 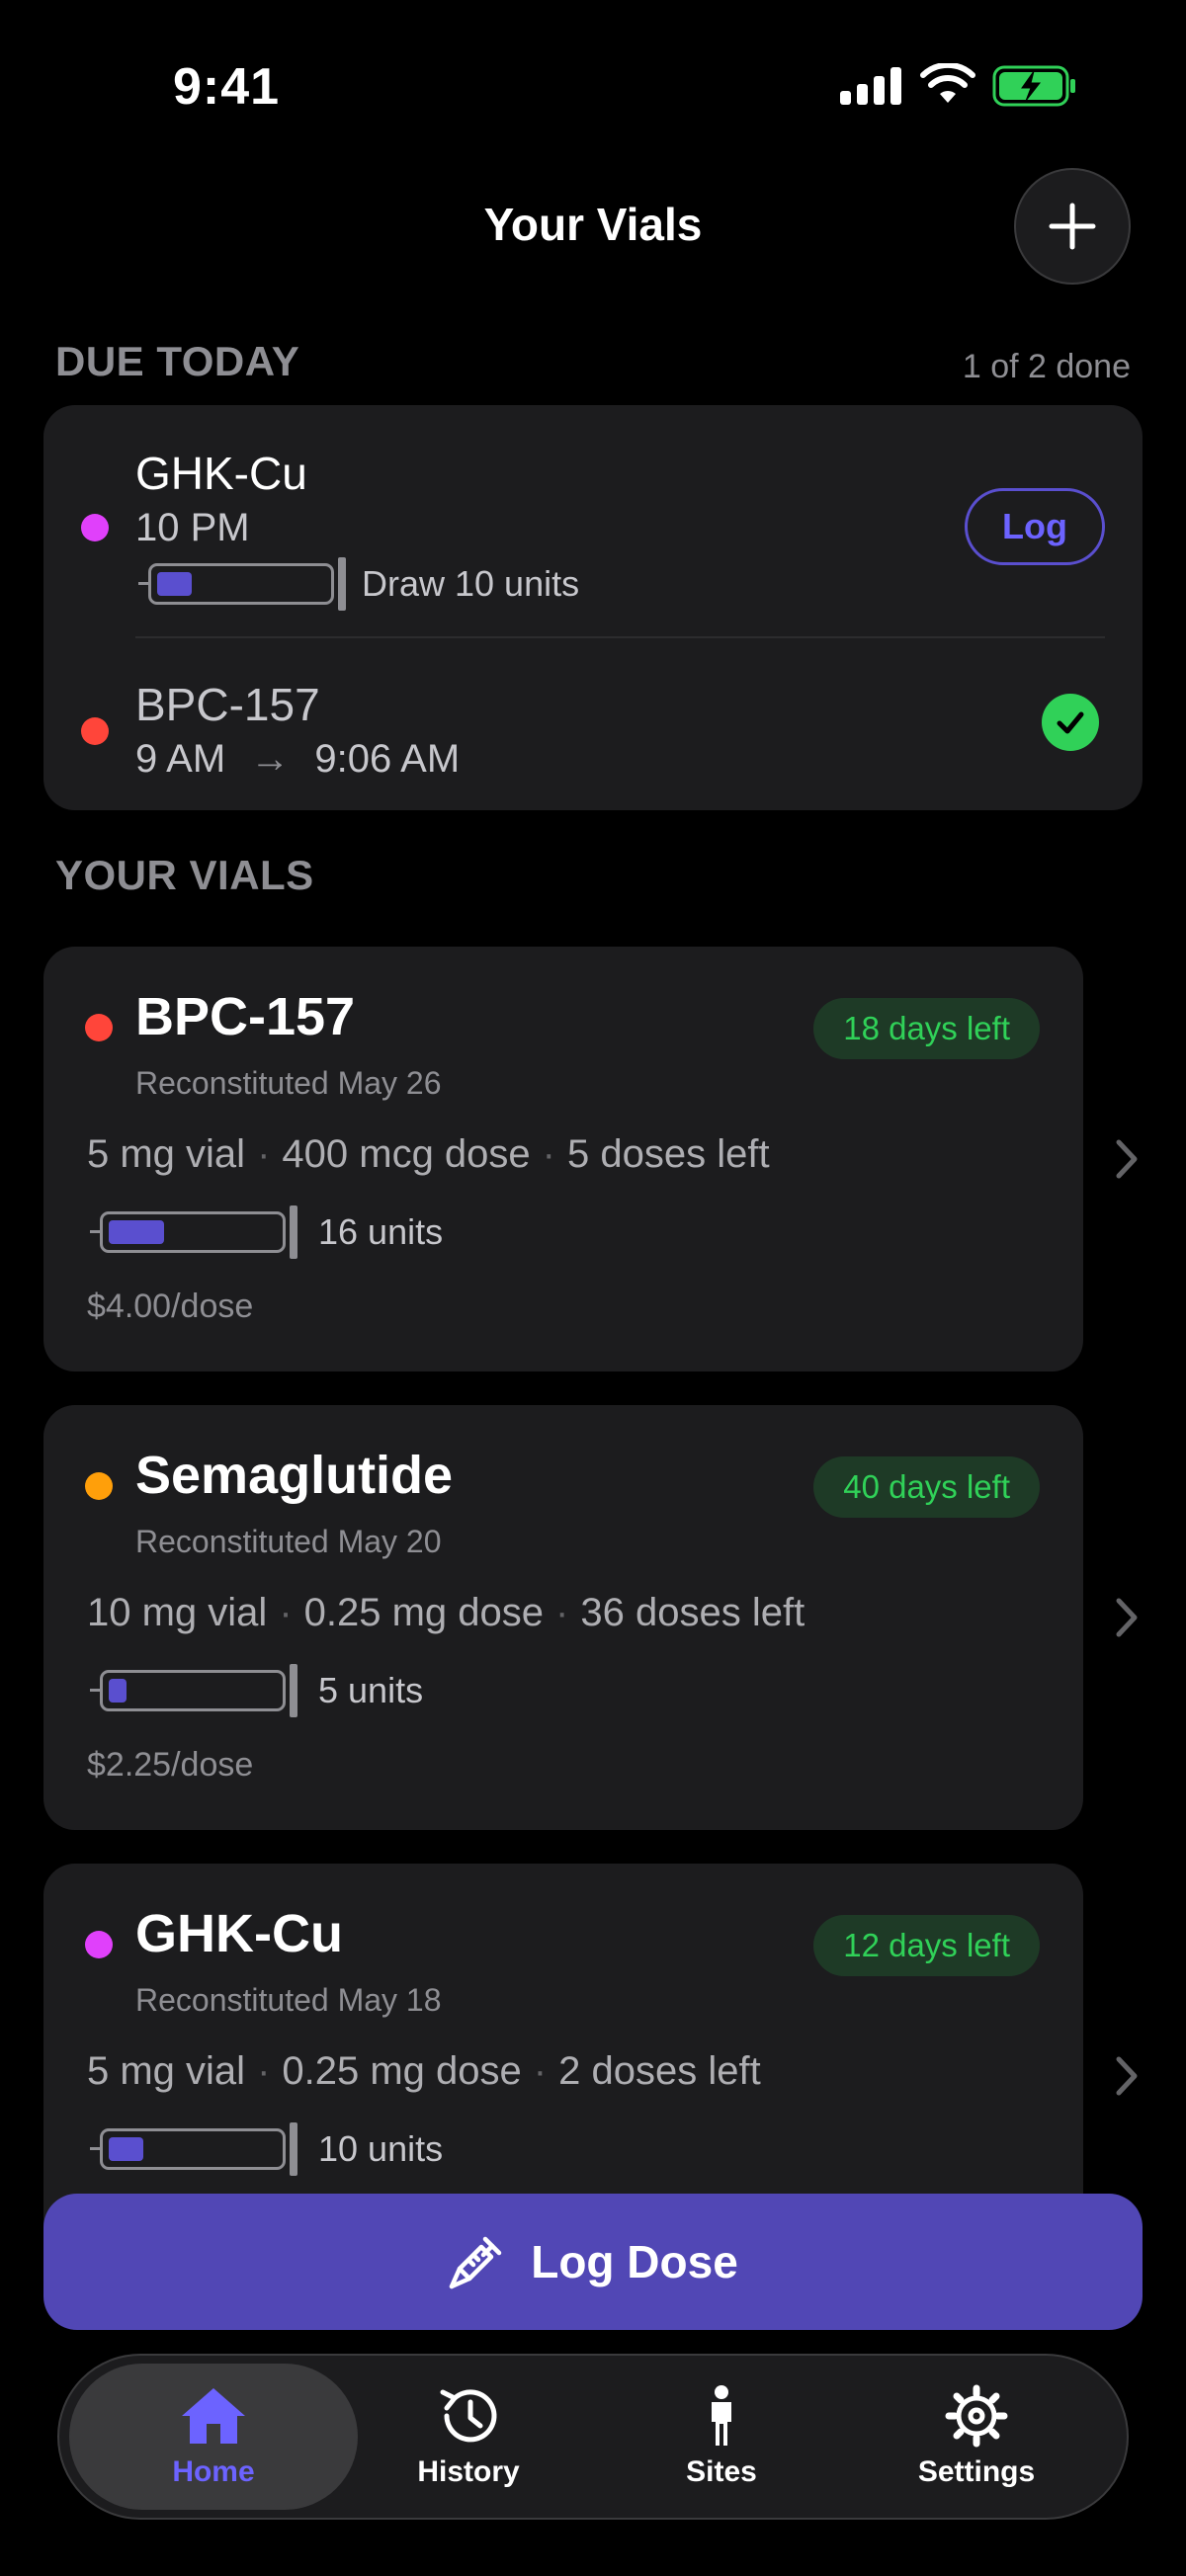 What do you see at coordinates (976, 2416) in the screenshot?
I see `gear-icon` at bounding box center [976, 2416].